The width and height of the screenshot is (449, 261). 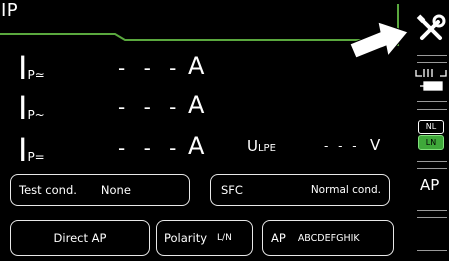 I want to click on ip-ac-dc-unit: A, so click(x=196, y=66).